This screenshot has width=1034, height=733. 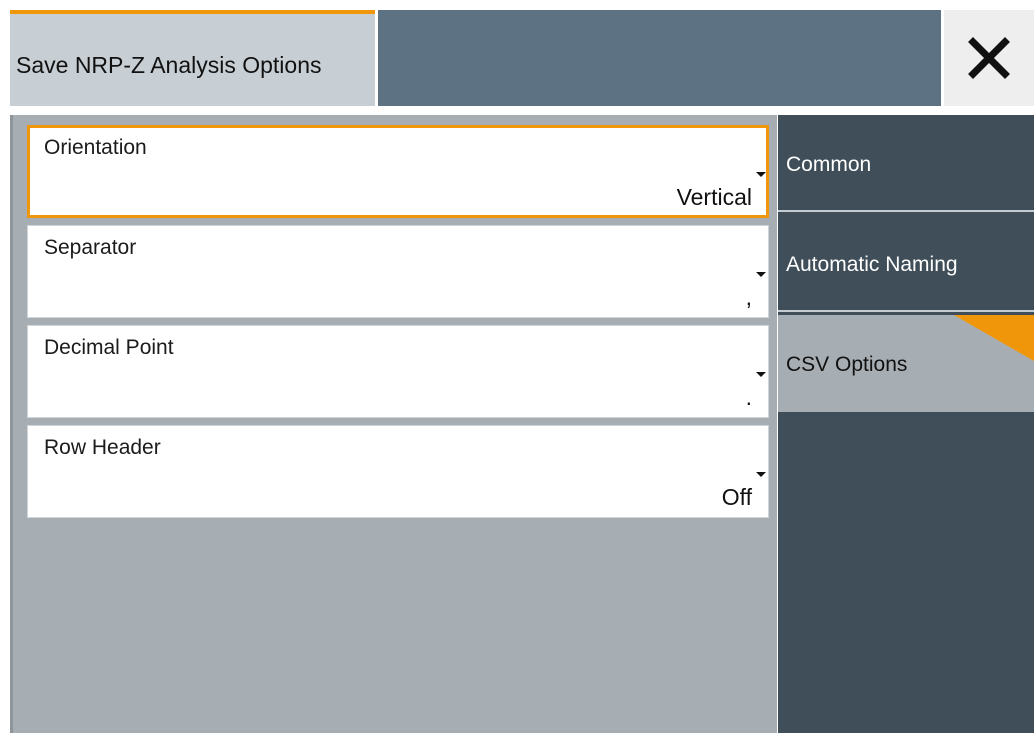 What do you see at coordinates (872, 264) in the screenshot?
I see `tab-automatic-naming-label: Automatic Naming` at bounding box center [872, 264].